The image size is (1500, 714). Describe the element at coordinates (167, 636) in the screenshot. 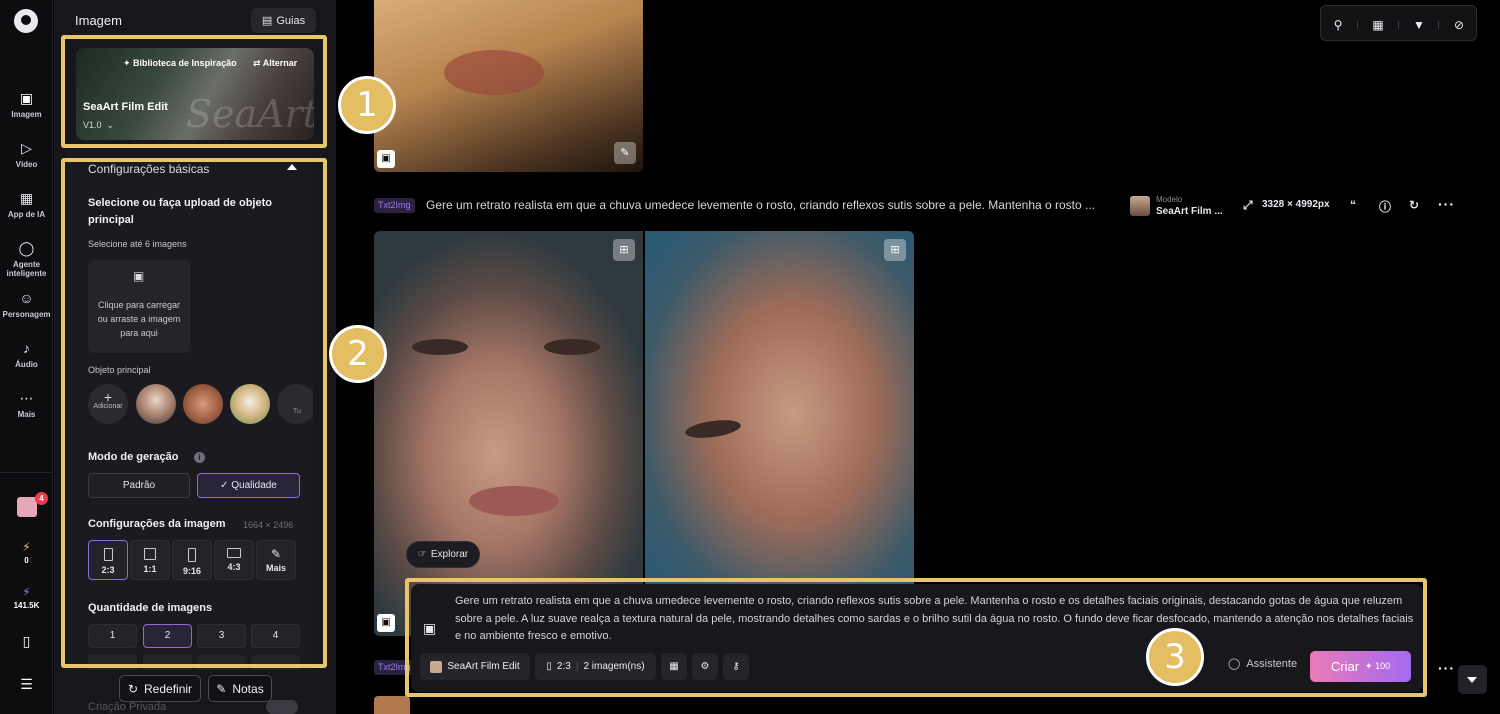

I see `quantity-2-button: 2` at that location.